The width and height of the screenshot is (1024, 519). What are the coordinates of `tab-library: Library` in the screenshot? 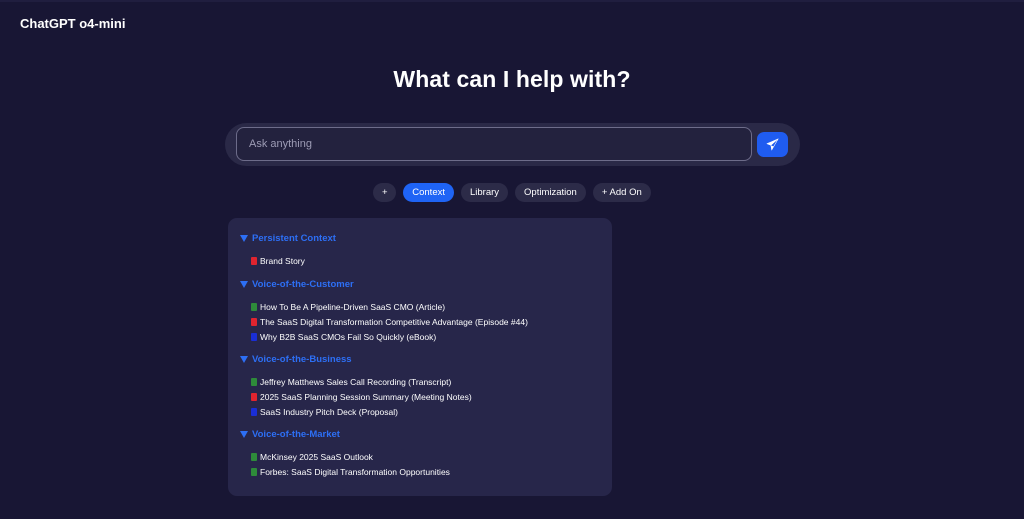 It's located at (485, 192).